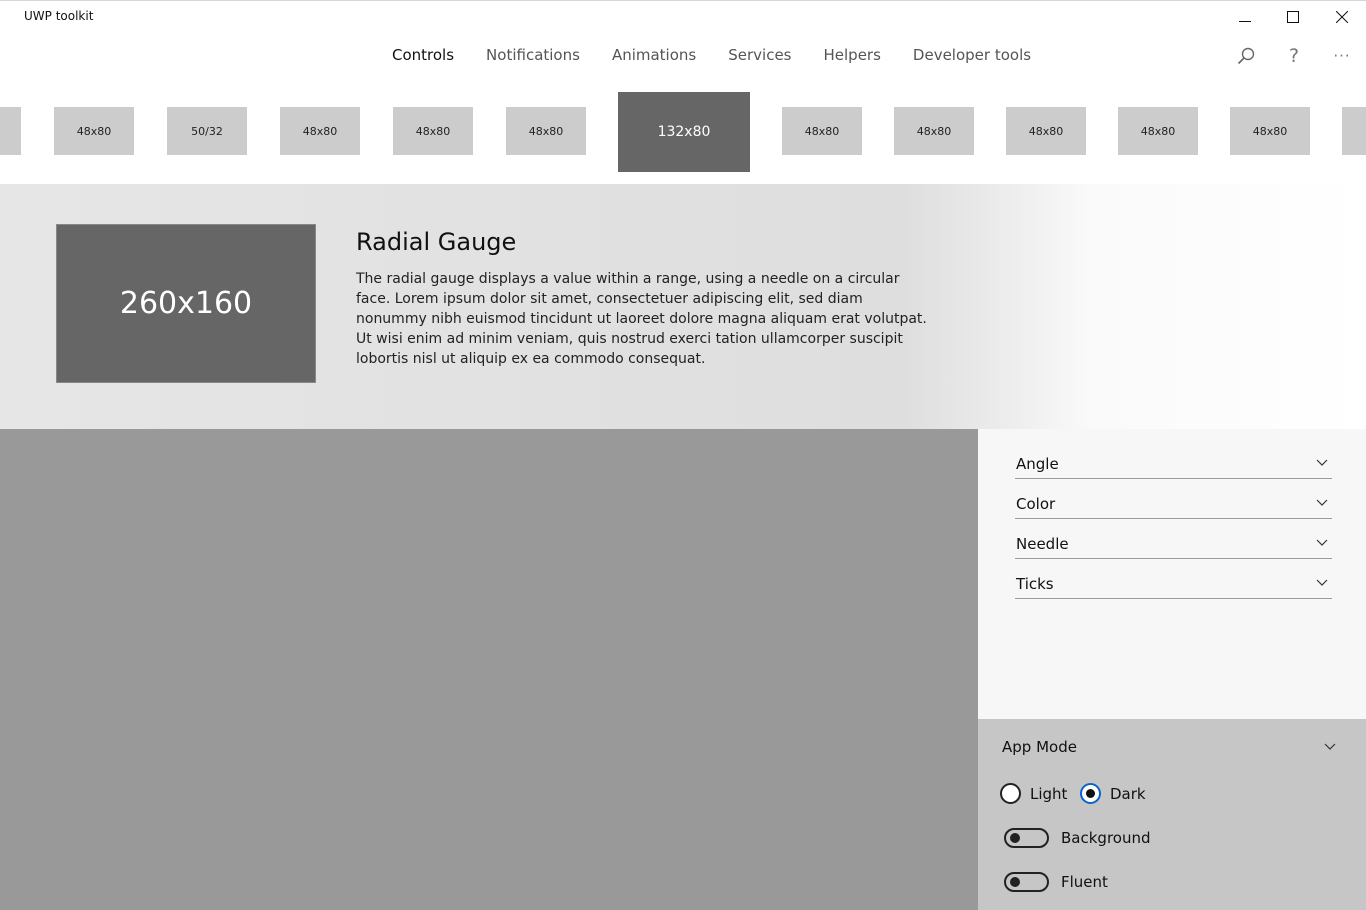 The width and height of the screenshot is (1366, 910). I want to click on thumbnail-item-selected: 132x80, so click(684, 132).